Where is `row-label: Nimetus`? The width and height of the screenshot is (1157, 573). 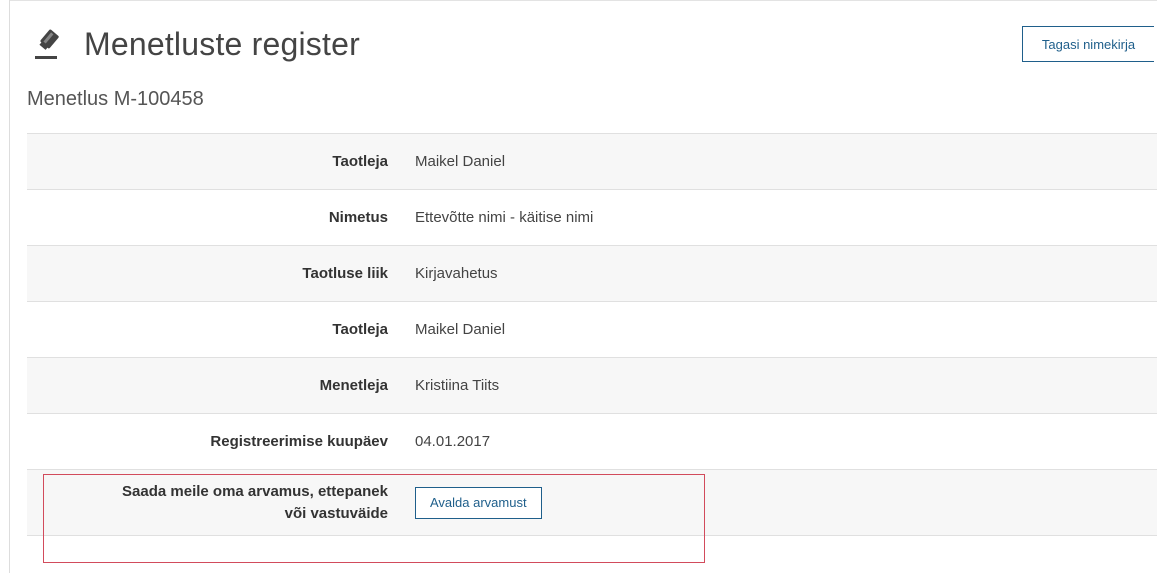 row-label: Nimetus is located at coordinates (358, 217).